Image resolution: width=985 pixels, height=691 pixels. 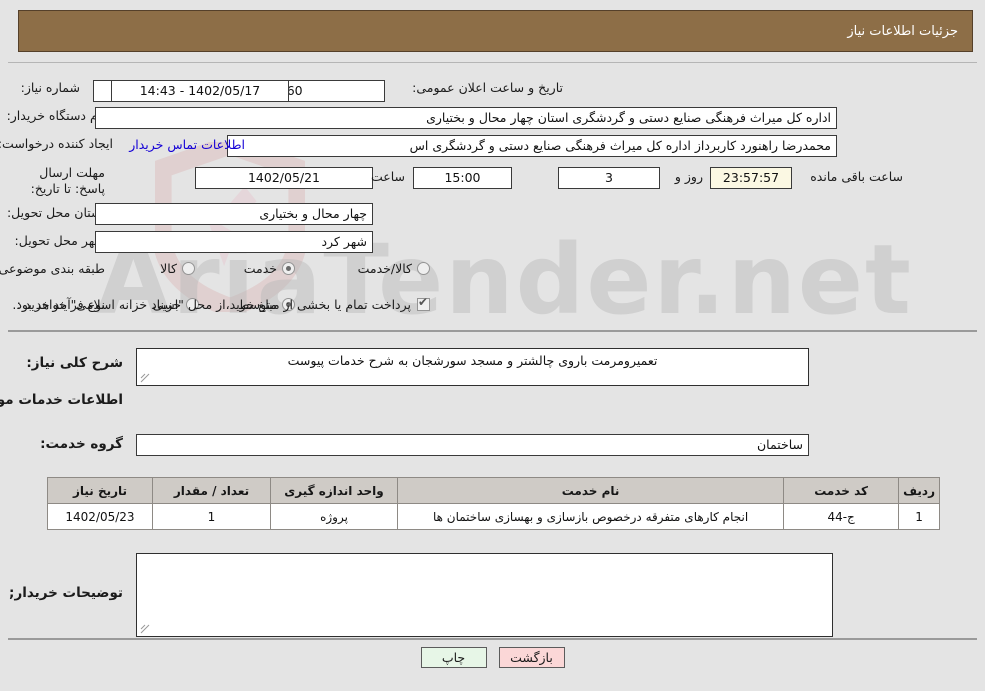 I want to click on th-quantity: تعداد / مقدار, so click(x=211, y=490).